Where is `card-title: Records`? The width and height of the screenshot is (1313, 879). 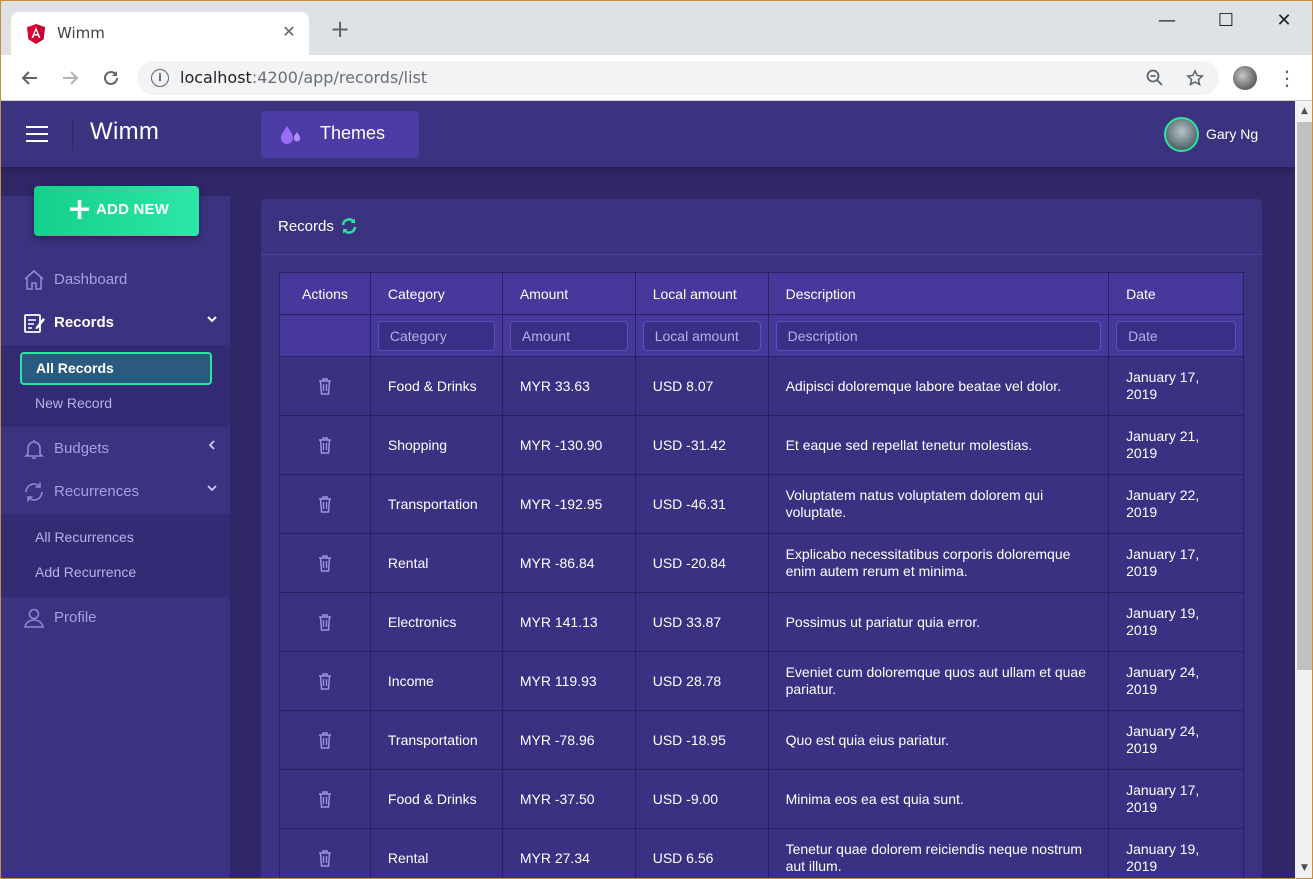 card-title: Records is located at coordinates (306, 226).